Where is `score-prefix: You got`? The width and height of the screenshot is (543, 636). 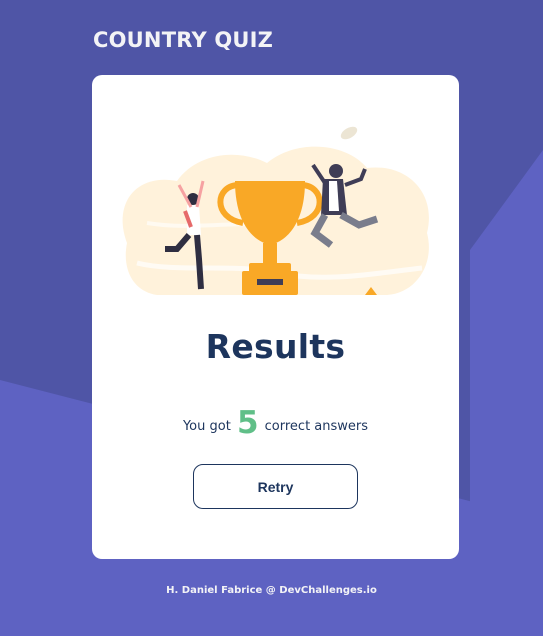
score-prefix: You got is located at coordinates (206, 426).